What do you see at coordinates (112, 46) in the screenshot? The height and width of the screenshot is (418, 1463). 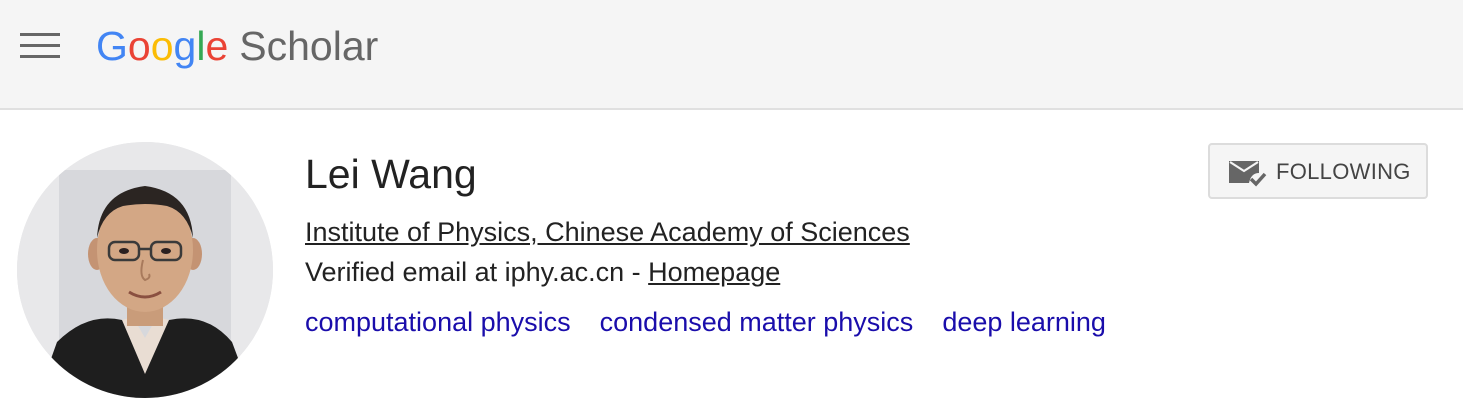 I see `logo-letter: G` at bounding box center [112, 46].